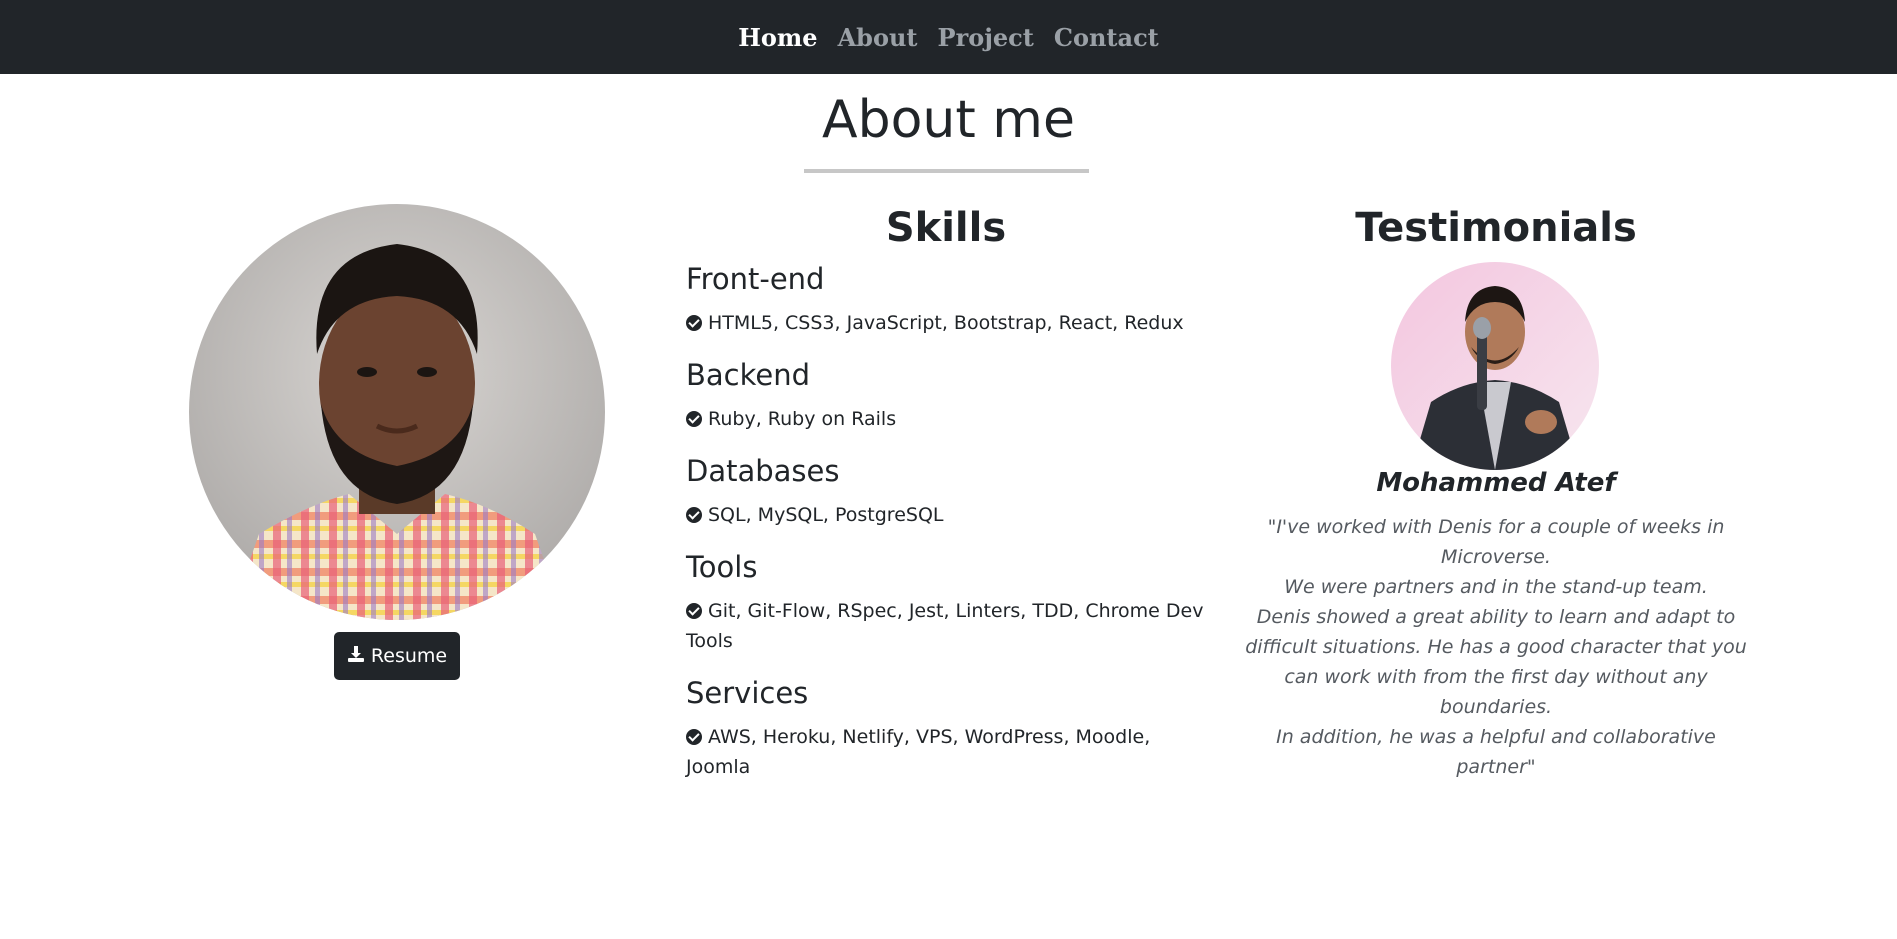  I want to click on skill-group-databases: Databases SQL, MySQL, PostgreSQL, so click(946, 492).